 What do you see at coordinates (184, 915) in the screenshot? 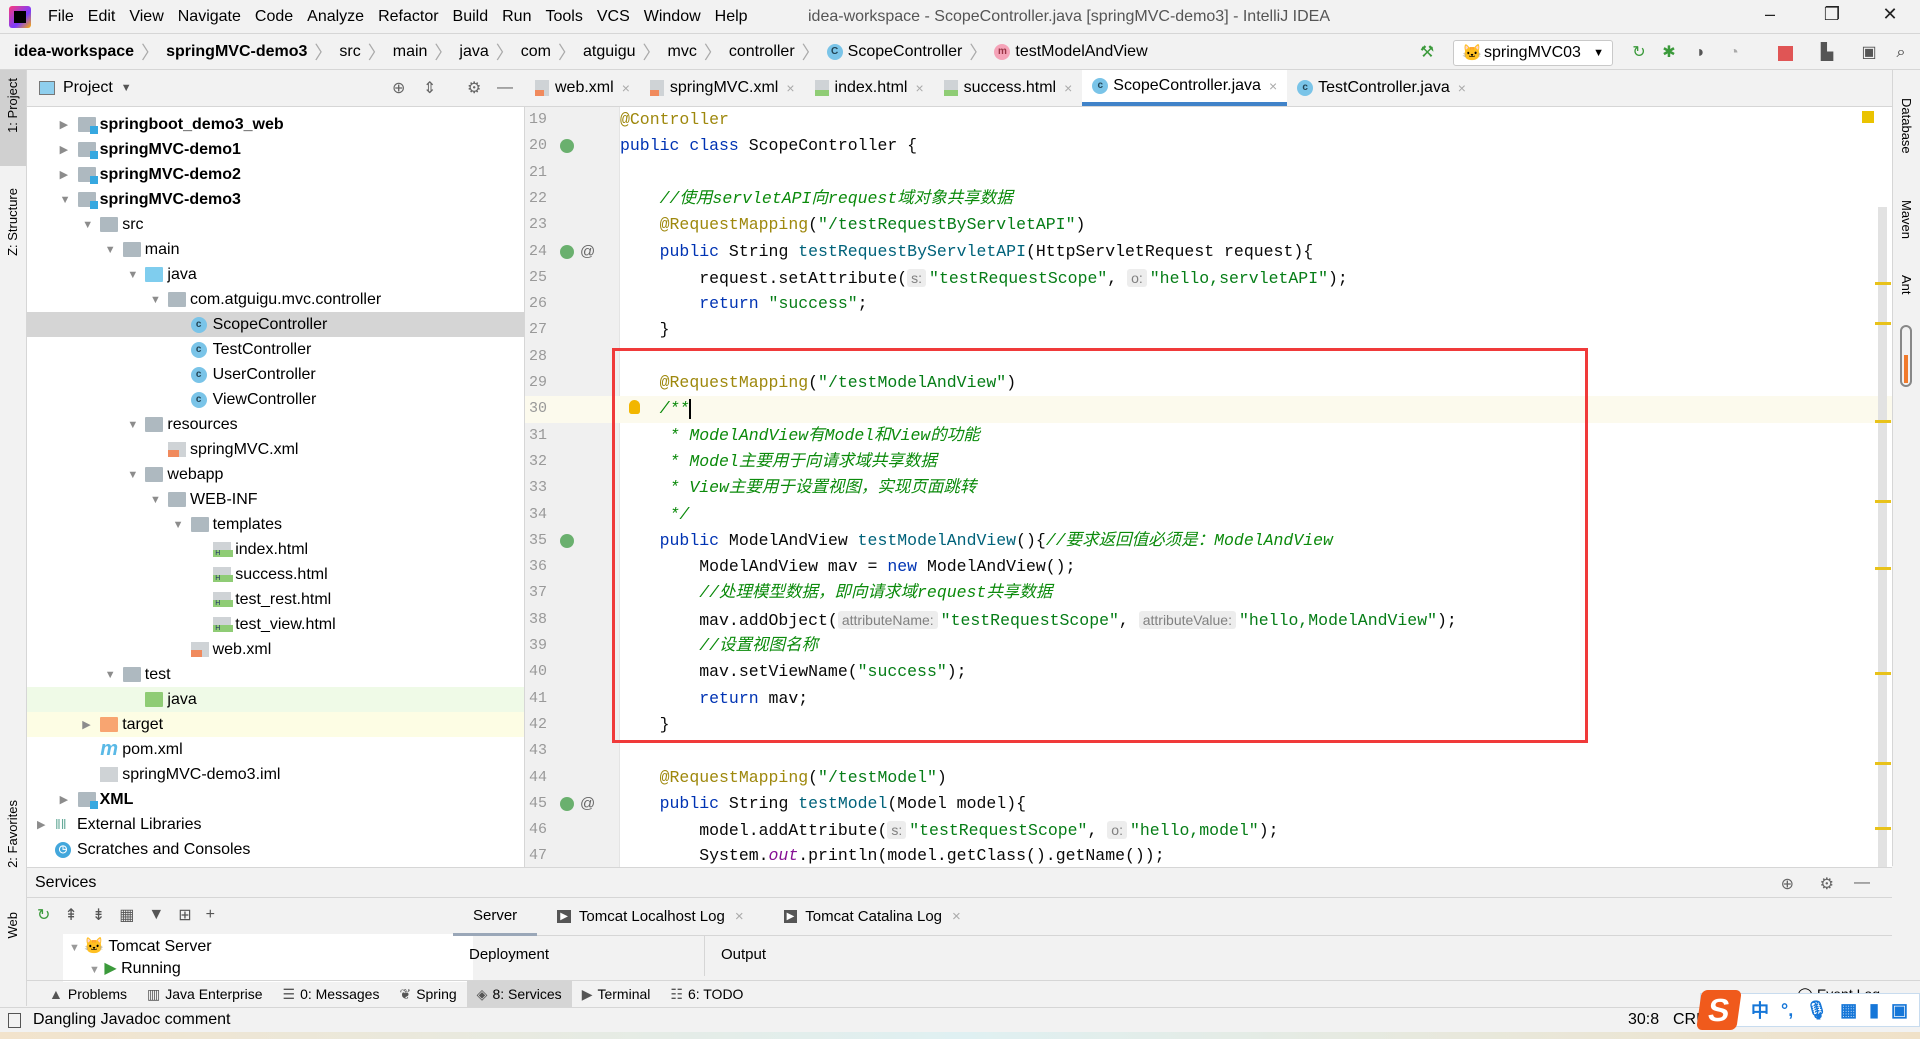
I see `new-tab-icon: ⊞` at bounding box center [184, 915].